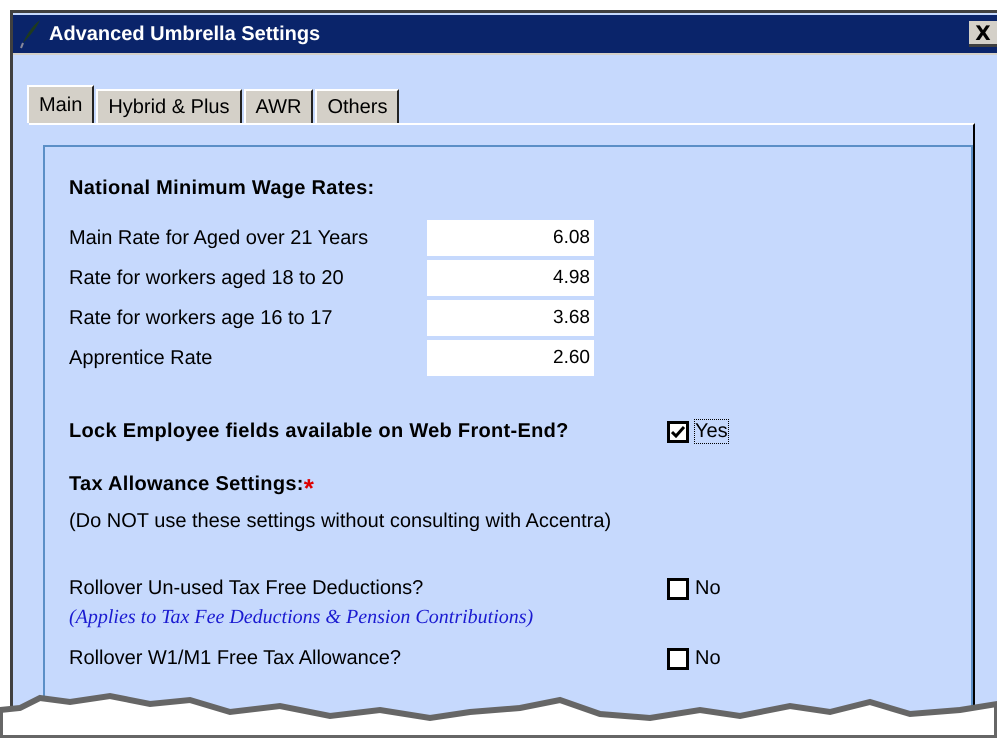  I want to click on check-icon, so click(678, 432).